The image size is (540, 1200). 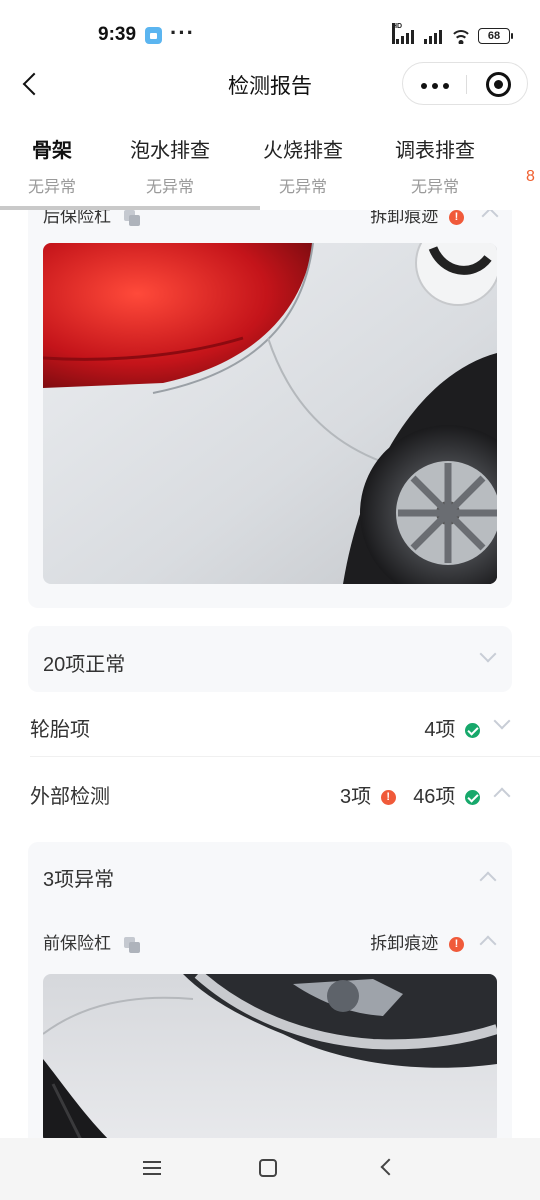 I want to click on item-name: 前保险杠, so click(x=77, y=943).